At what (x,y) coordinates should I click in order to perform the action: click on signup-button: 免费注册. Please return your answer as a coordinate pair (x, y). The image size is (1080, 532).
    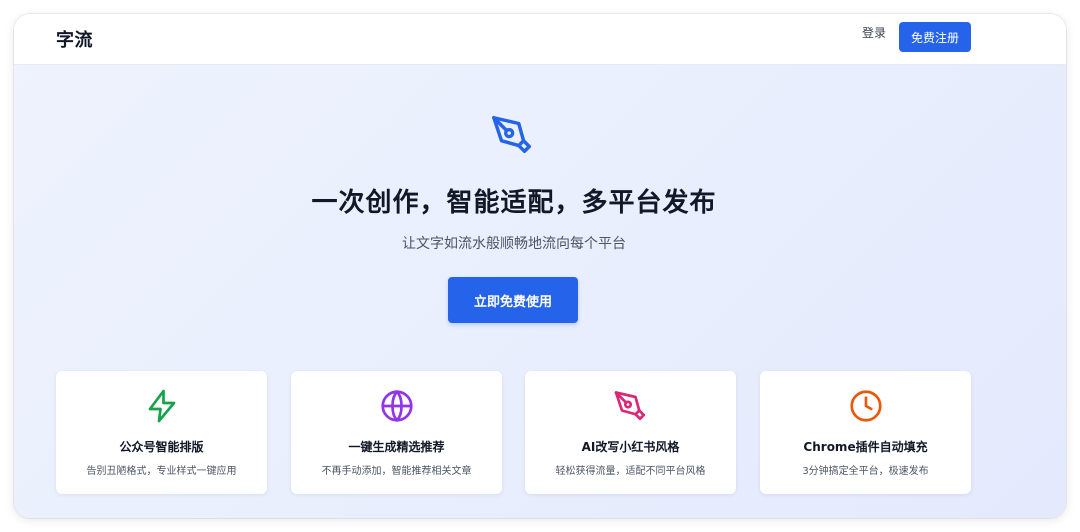
    Looking at the image, I should click on (935, 37).